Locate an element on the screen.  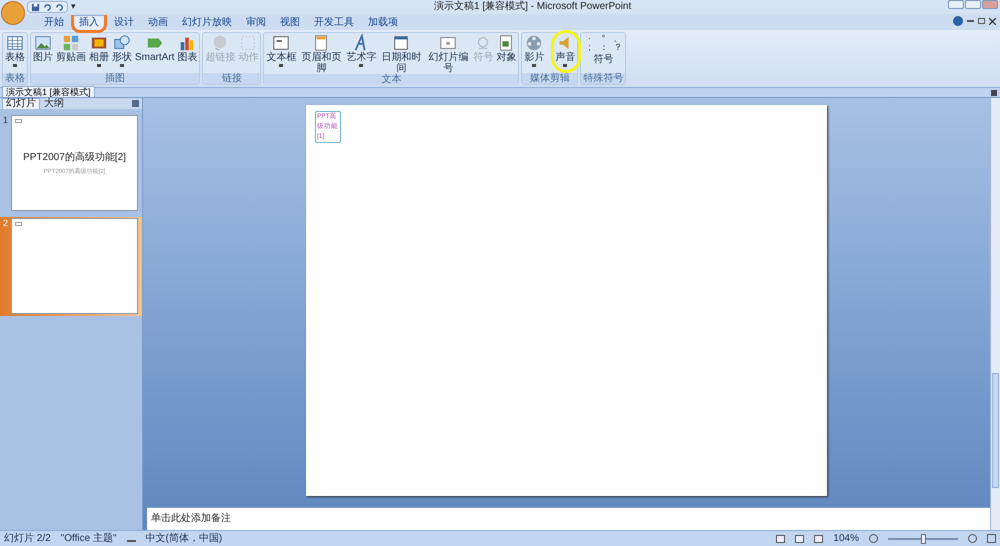
group-label: 媒体剪辑 is located at coordinates (550, 78).